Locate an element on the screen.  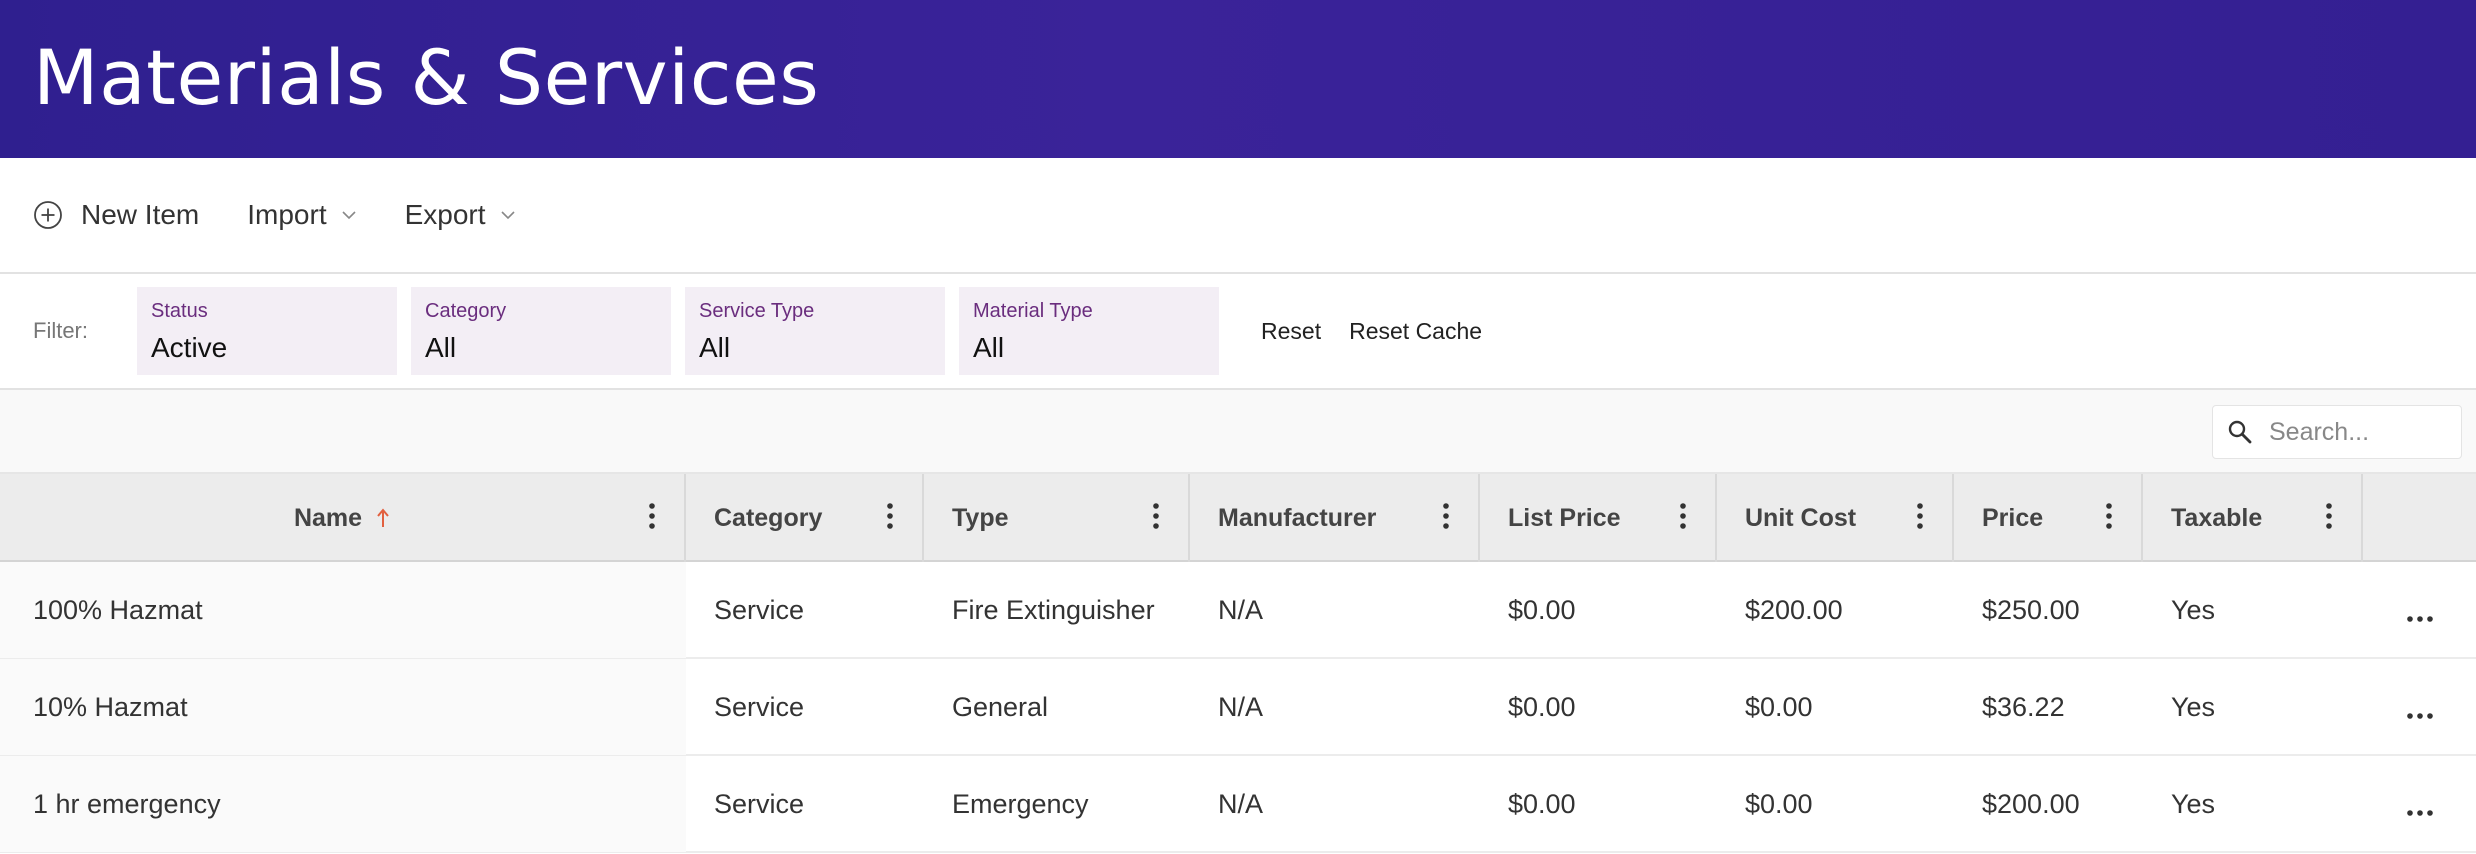
cell-type: General is located at coordinates (1000, 706).